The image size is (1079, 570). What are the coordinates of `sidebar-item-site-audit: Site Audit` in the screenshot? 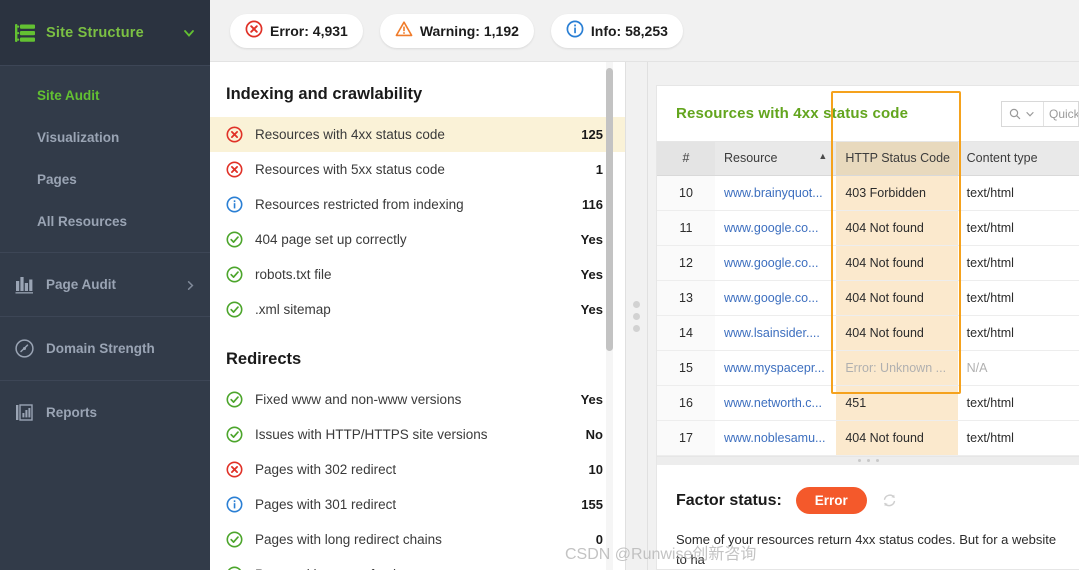 It's located at (105, 95).